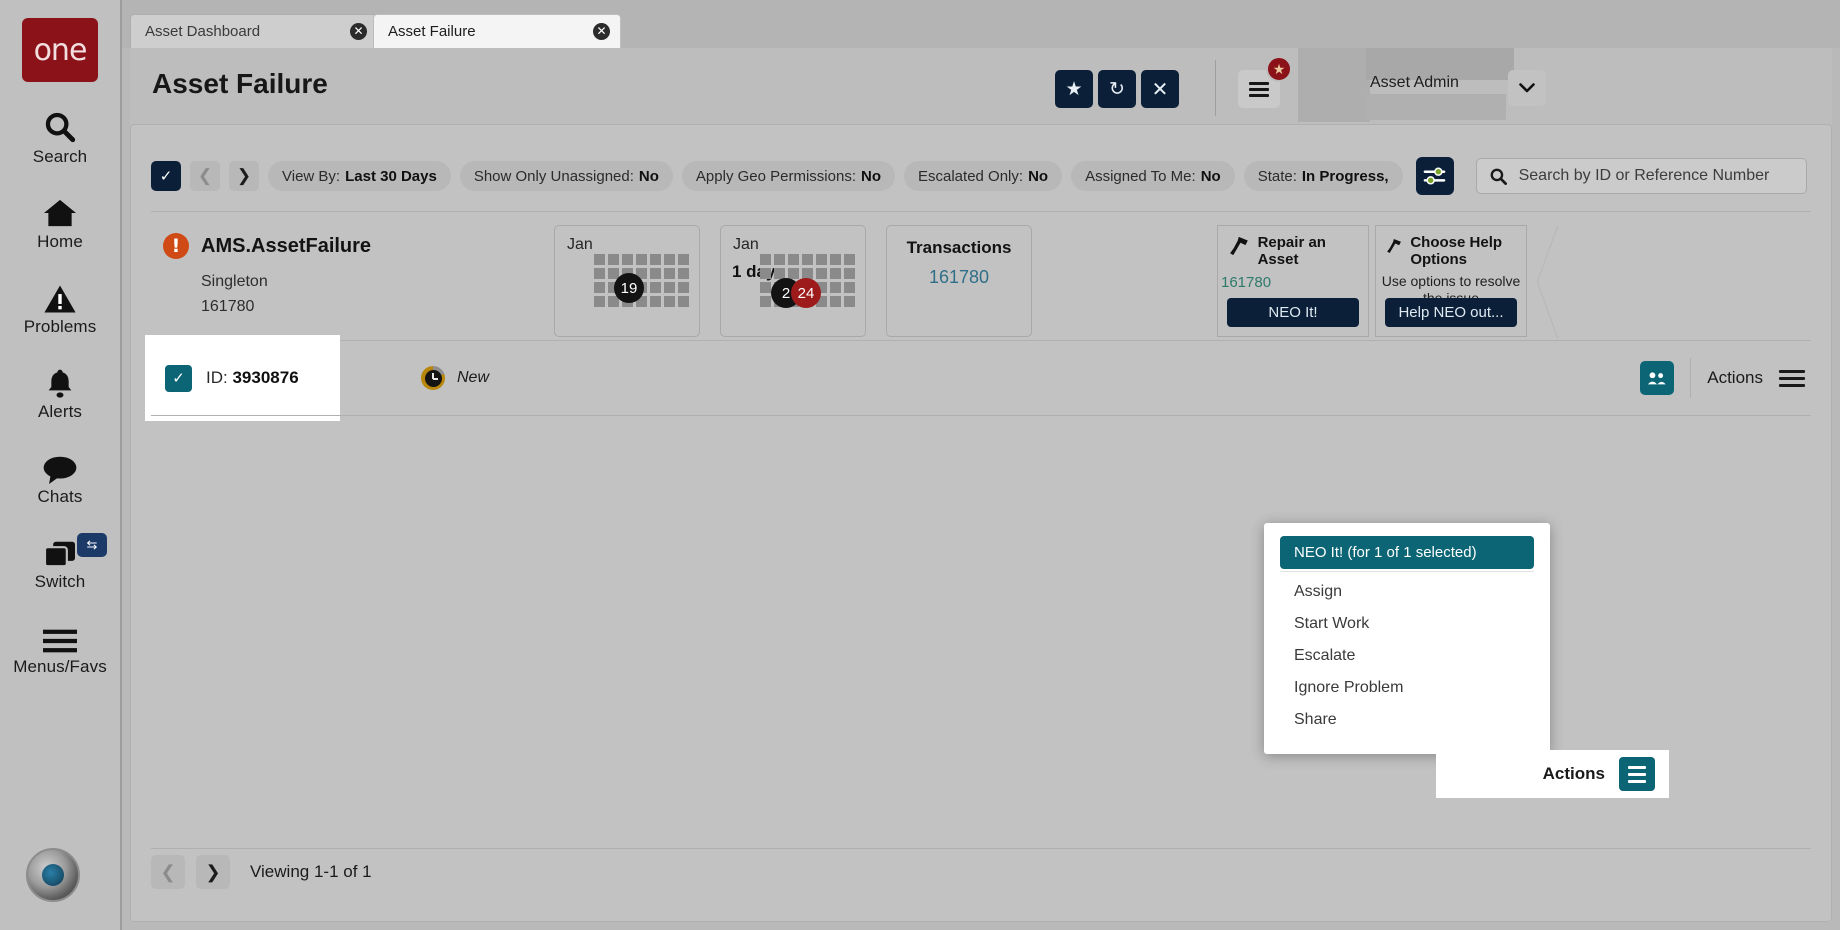  What do you see at coordinates (1140, 176) in the screenshot?
I see `chip-label: Assigned To Me:` at bounding box center [1140, 176].